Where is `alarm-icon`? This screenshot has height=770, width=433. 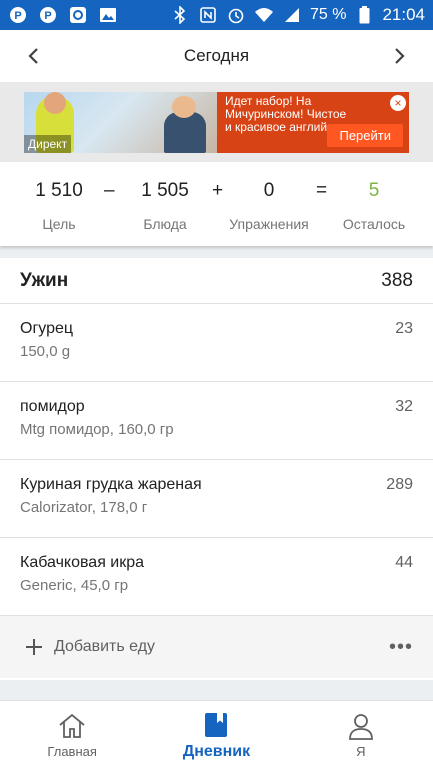 alarm-icon is located at coordinates (236, 15).